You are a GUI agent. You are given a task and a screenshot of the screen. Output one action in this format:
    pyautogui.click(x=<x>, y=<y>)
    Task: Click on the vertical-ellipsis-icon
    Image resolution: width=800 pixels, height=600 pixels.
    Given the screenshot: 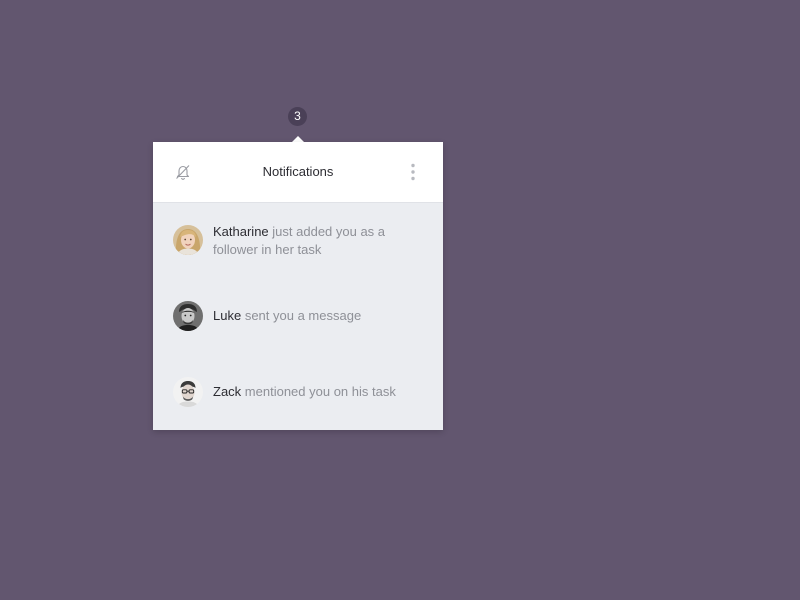 What is the action you would take?
    pyautogui.click(x=413, y=172)
    